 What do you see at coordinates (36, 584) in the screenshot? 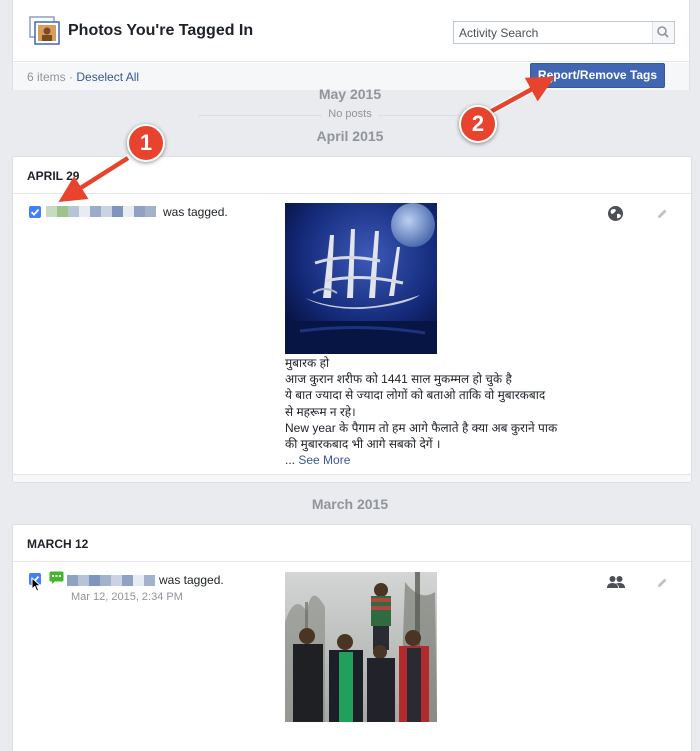
I see `cursor-icon` at bounding box center [36, 584].